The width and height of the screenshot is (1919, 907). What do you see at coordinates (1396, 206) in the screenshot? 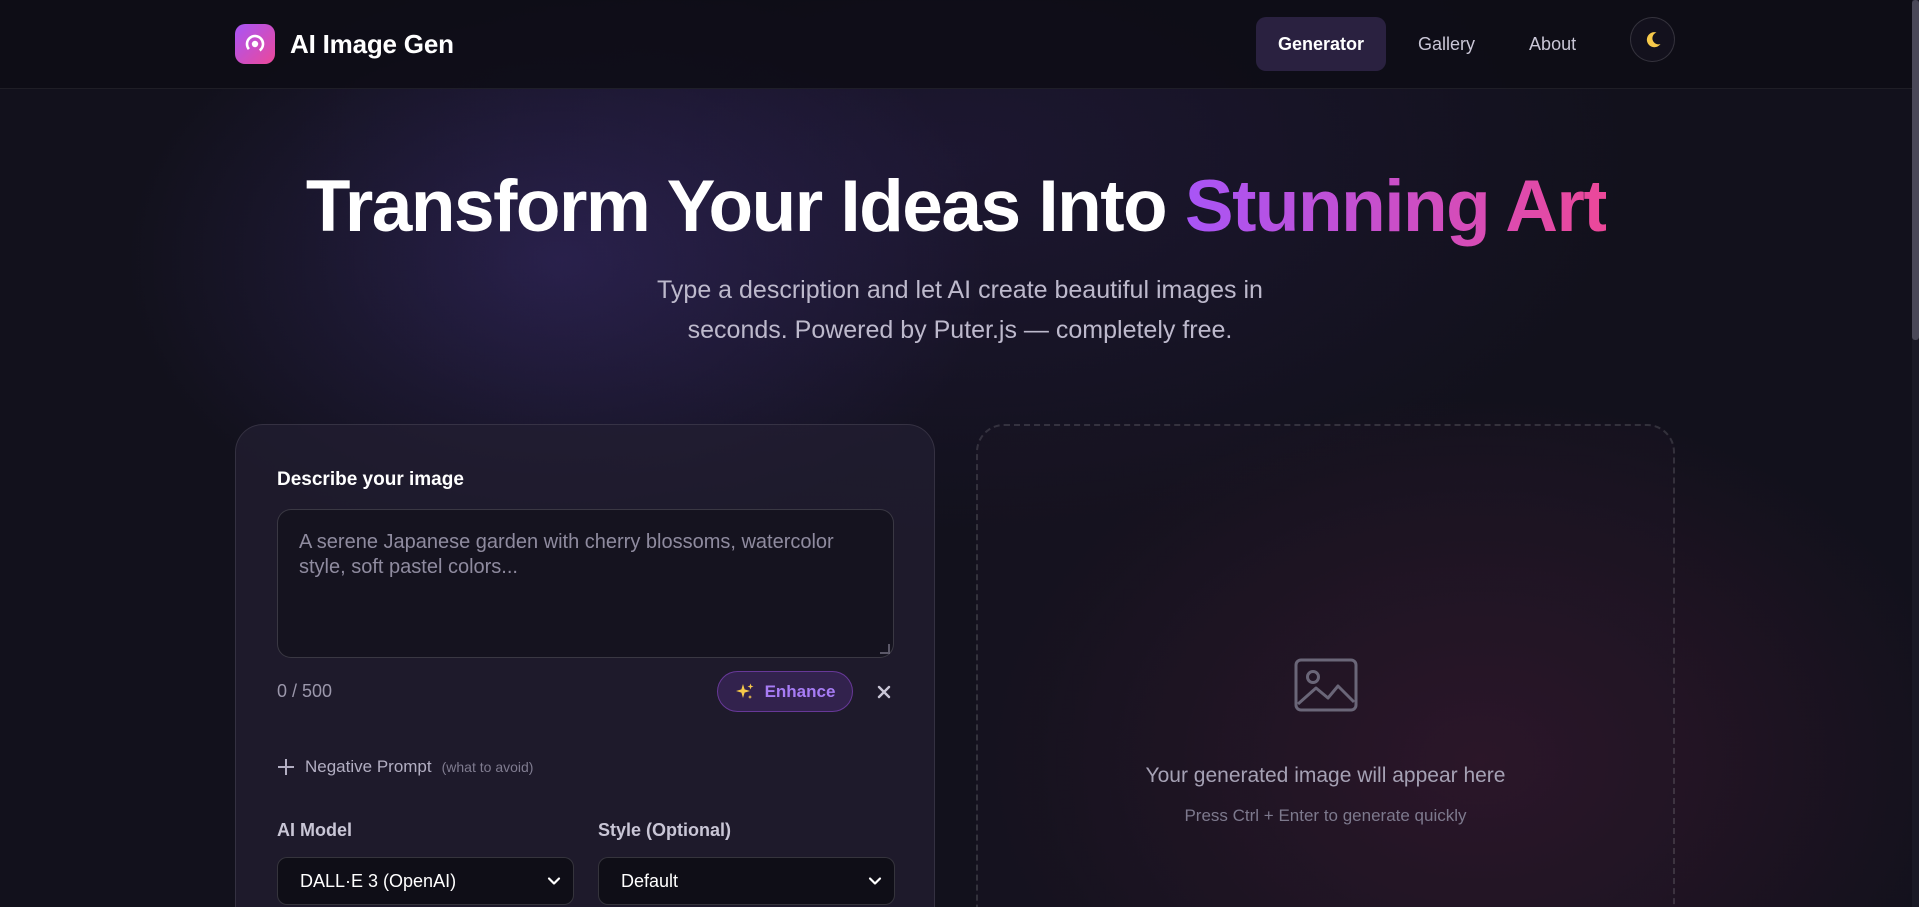
I see `hero-title-accent: Stunning Art` at bounding box center [1396, 206].